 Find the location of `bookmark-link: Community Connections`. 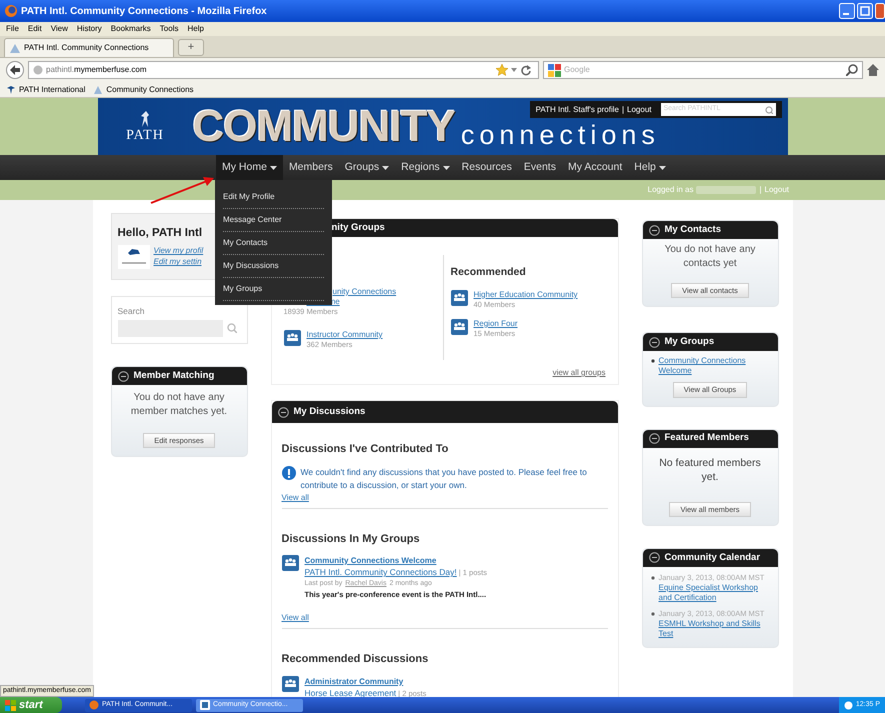

bookmark-link: Community Connections is located at coordinates (150, 90).